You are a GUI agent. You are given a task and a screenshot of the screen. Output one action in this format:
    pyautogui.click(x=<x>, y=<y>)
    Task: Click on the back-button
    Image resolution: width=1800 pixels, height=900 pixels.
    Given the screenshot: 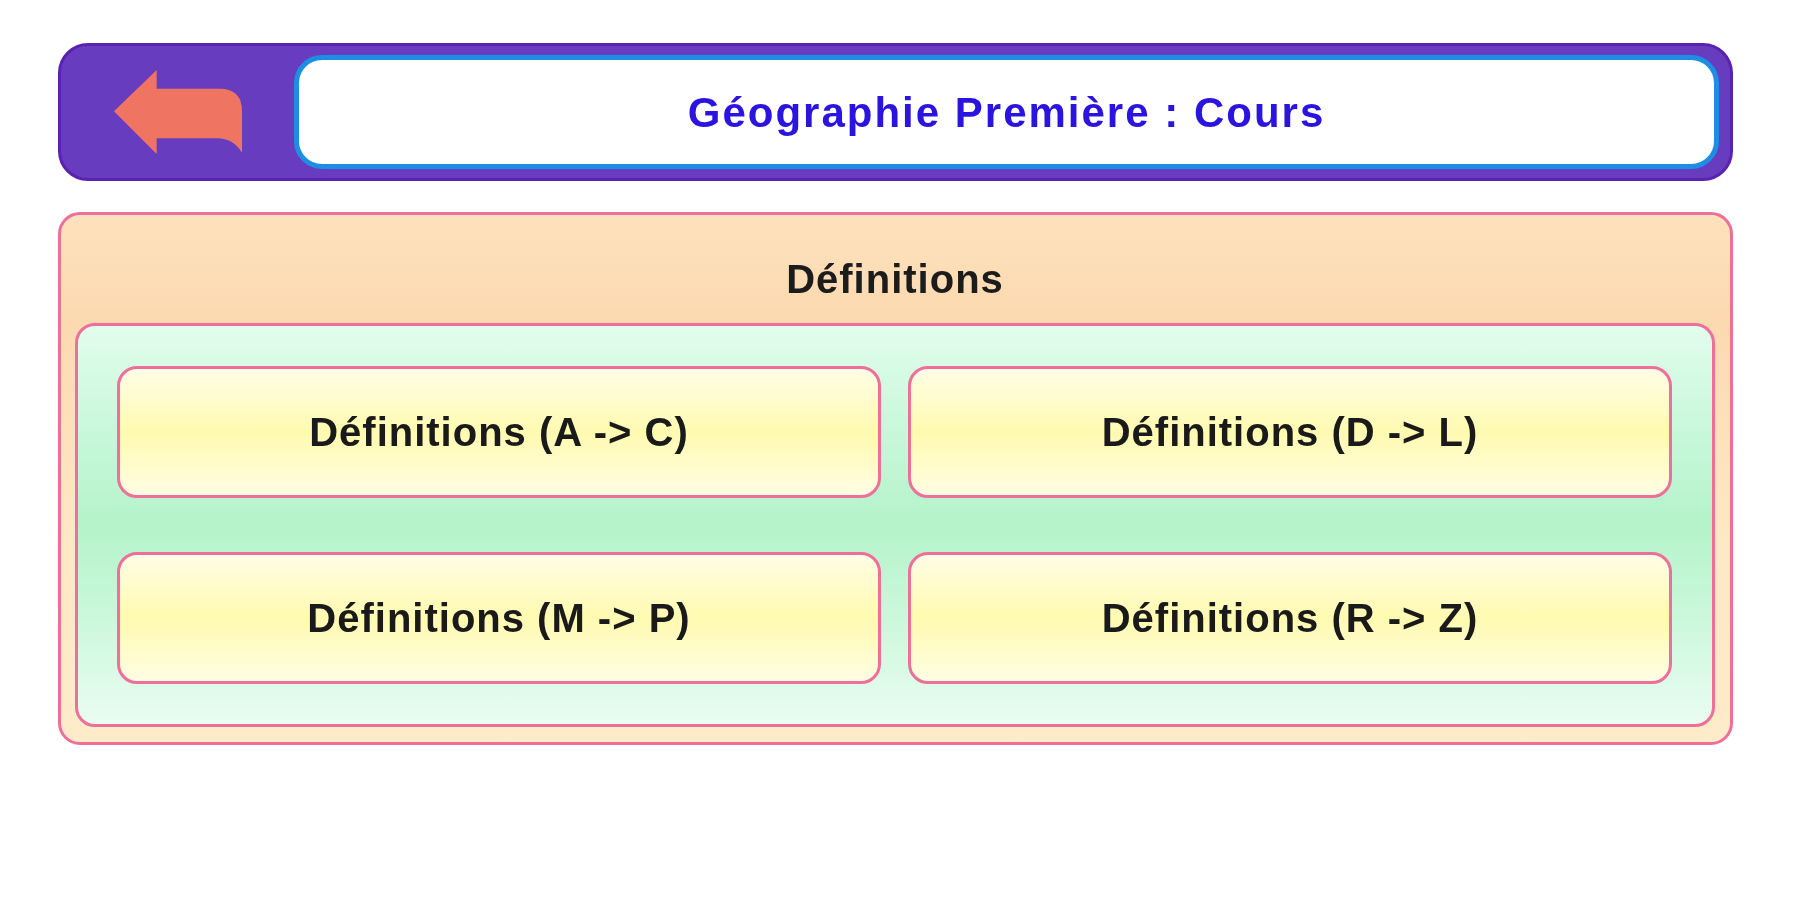 What is the action you would take?
    pyautogui.click(x=177, y=112)
    